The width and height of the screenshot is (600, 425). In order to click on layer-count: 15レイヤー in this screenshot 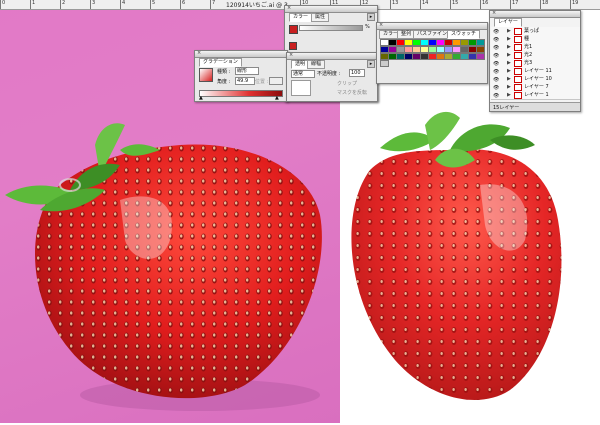, I will do `click(506, 108)`.